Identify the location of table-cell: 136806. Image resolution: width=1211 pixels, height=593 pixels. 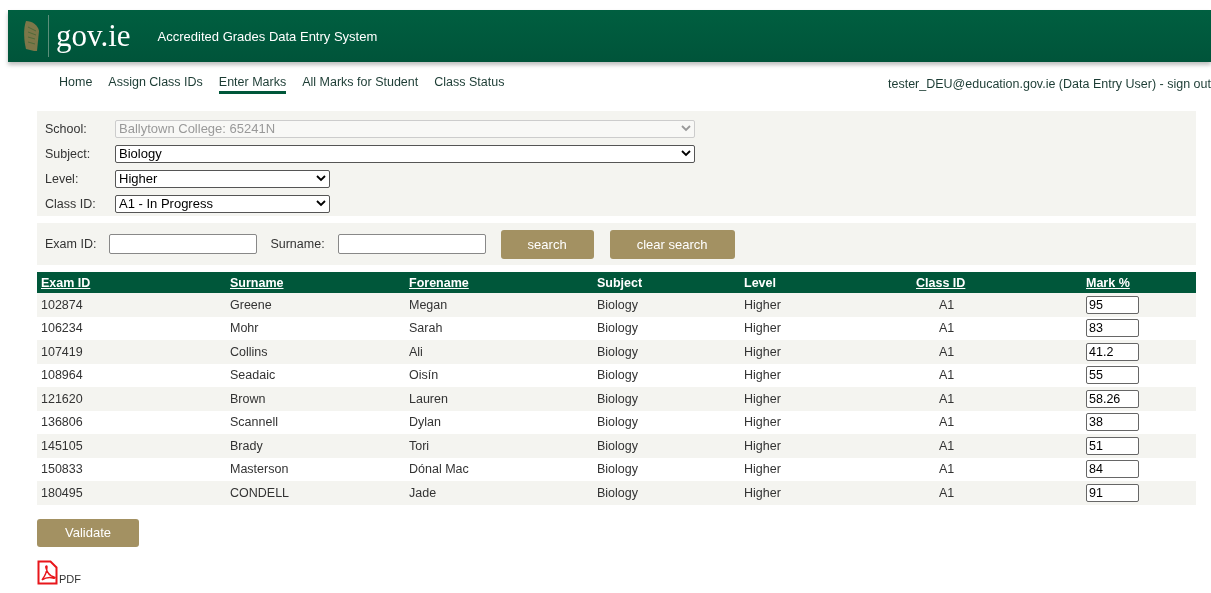
(131, 422).